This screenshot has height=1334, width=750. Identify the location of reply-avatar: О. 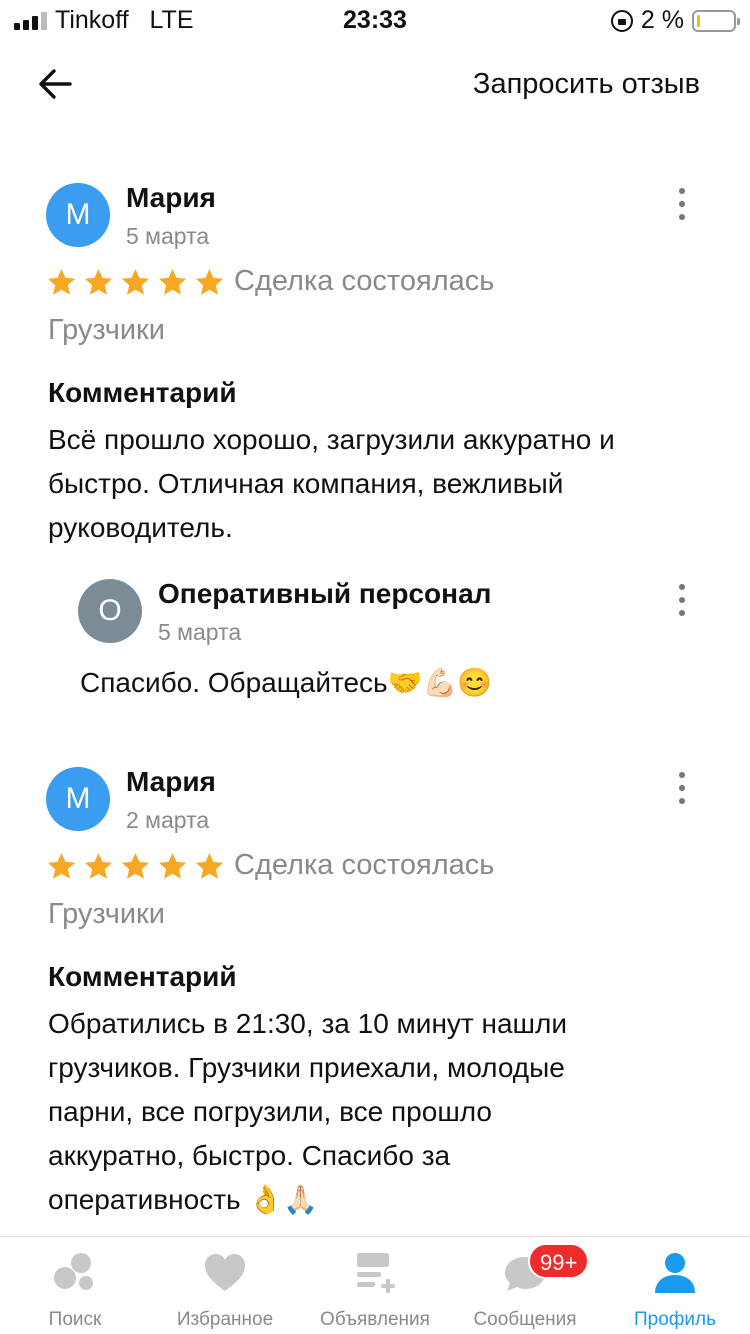
(110, 611).